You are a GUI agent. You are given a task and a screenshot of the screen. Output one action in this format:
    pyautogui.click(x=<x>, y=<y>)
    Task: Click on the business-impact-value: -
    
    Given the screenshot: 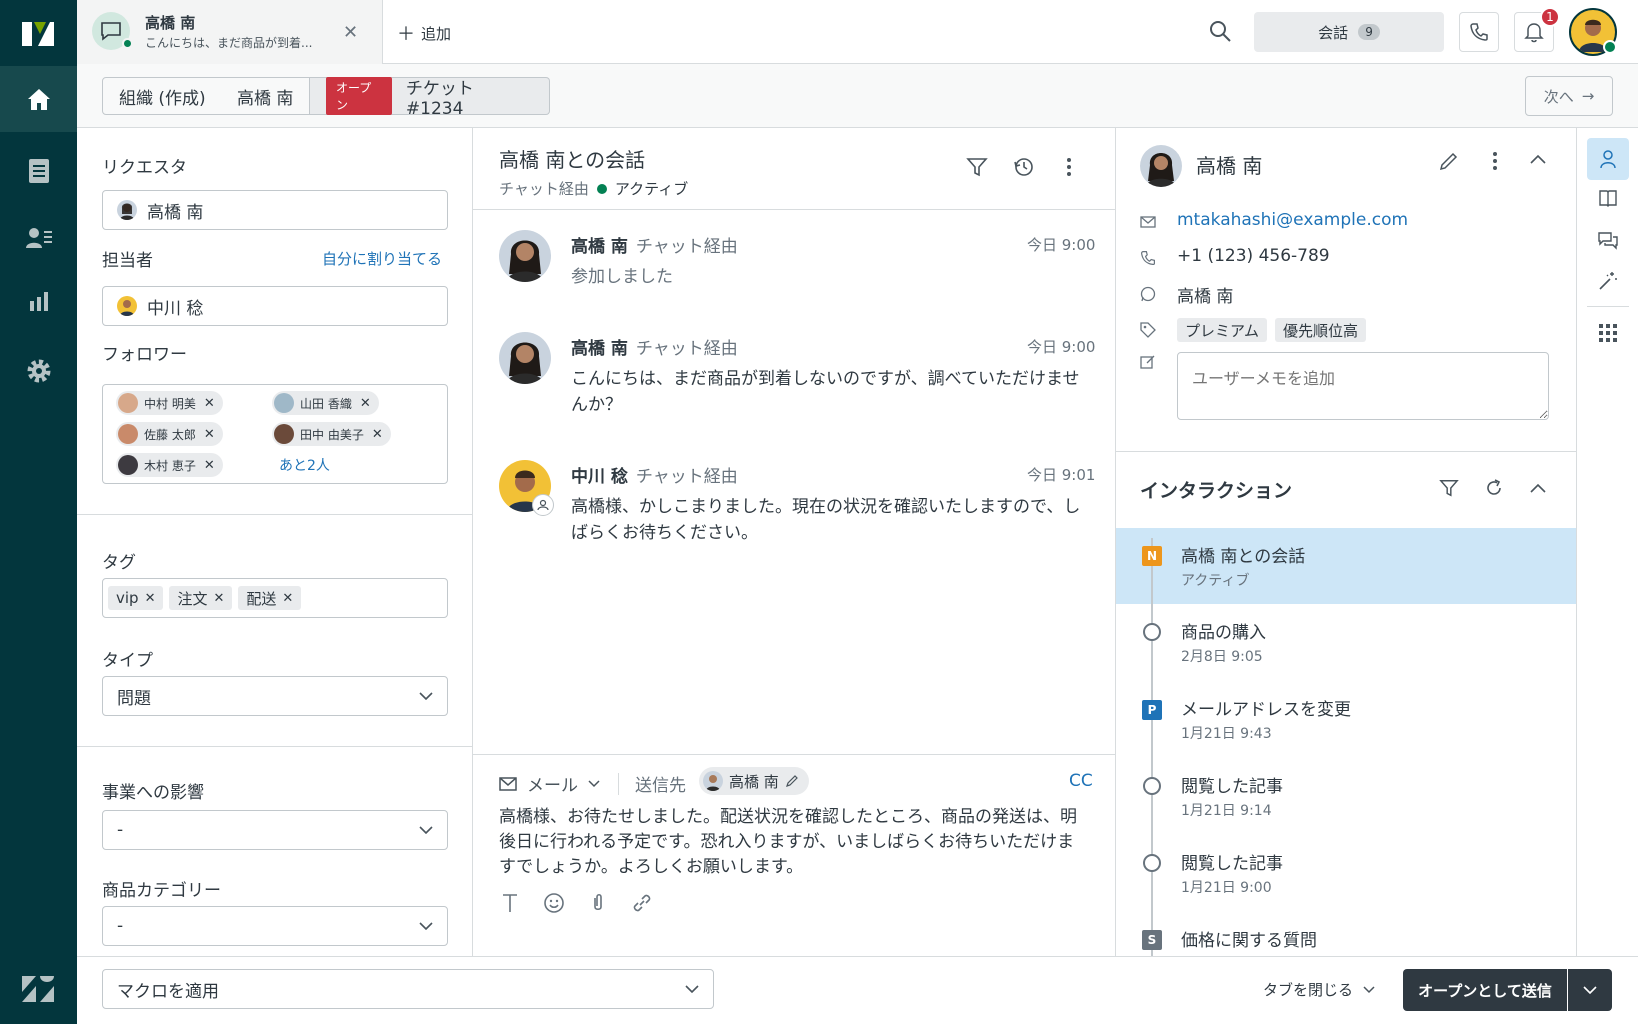 What is the action you would take?
    pyautogui.click(x=120, y=830)
    